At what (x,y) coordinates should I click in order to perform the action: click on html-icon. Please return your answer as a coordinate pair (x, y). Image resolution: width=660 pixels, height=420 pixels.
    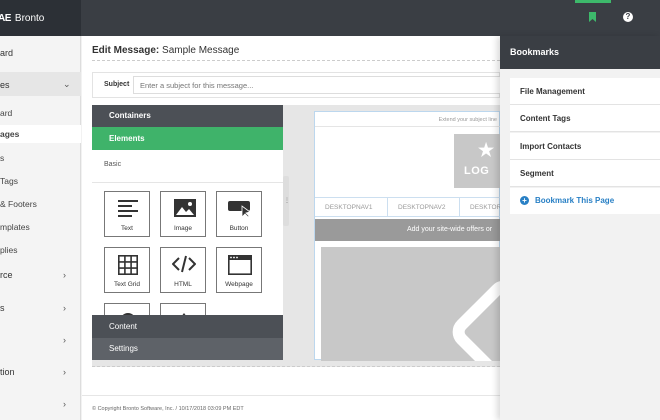
    Looking at the image, I should click on (184, 264).